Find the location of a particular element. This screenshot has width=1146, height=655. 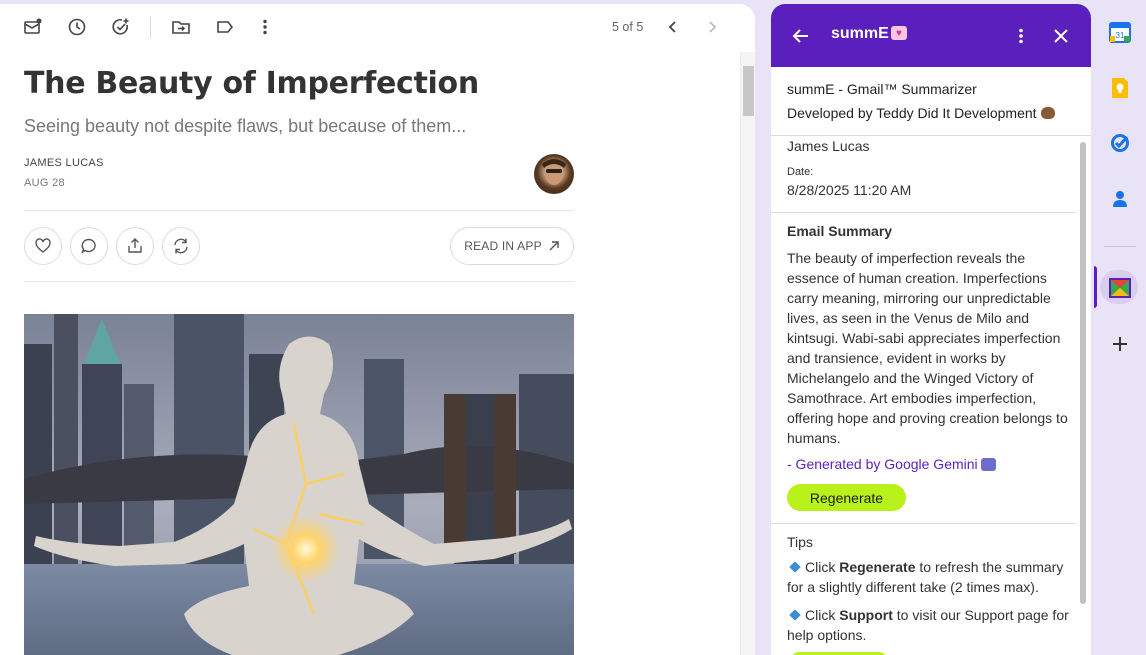

heart-icon is located at coordinates (43, 245).